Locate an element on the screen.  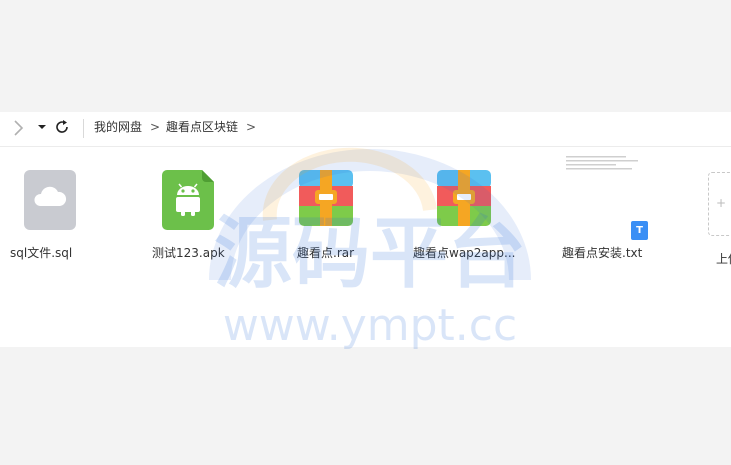
file-name: 趣看点.rar is located at coordinates (326, 253).